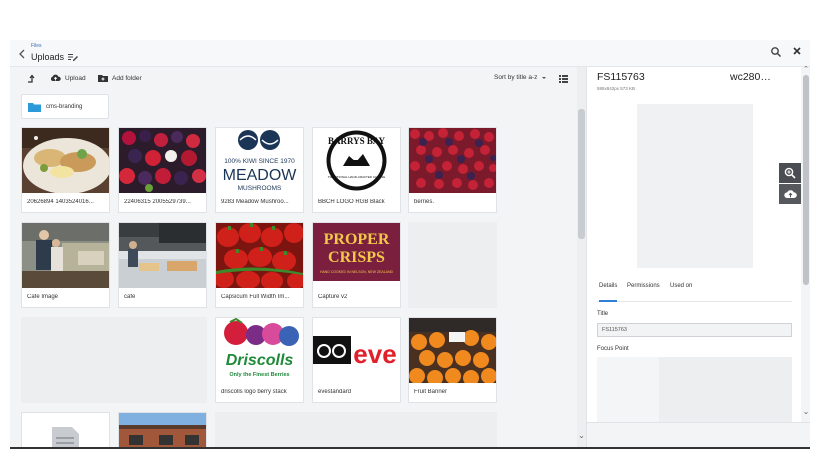 Image resolution: width=820 pixels, height=460 pixels. What do you see at coordinates (43, 297) in the screenshot?
I see `file-name: Cafe Image` at bounding box center [43, 297].